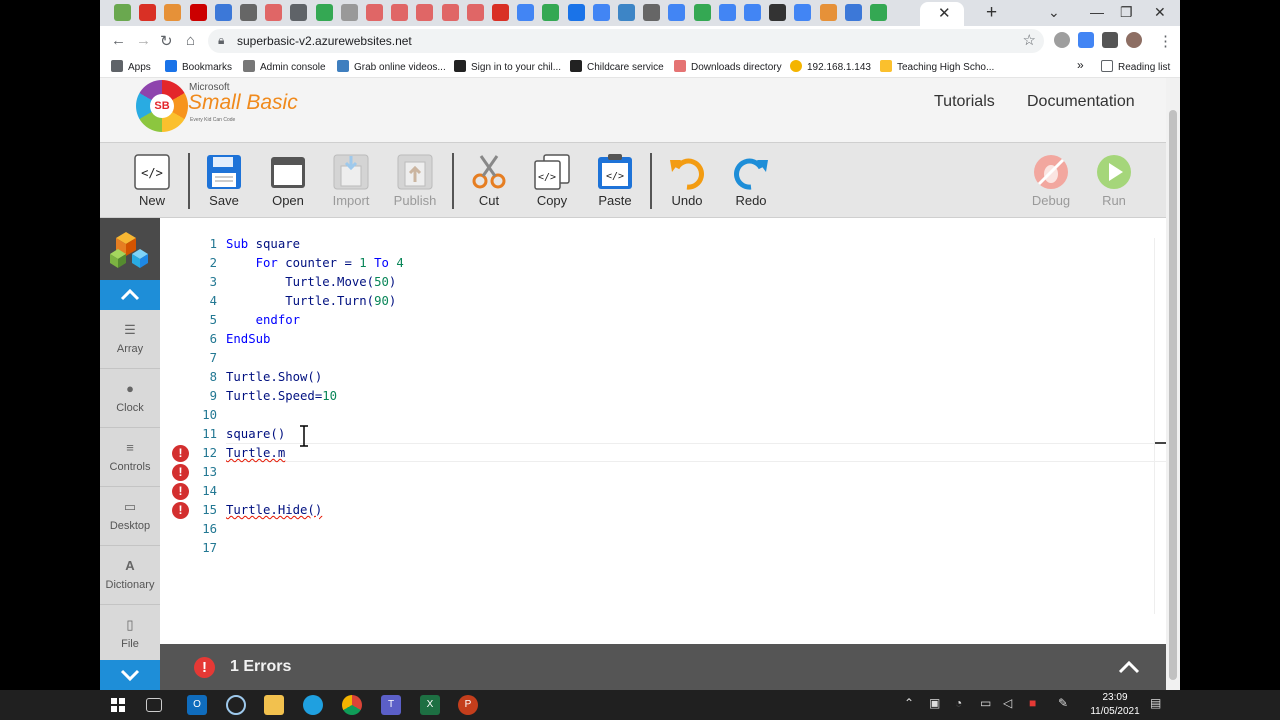  Describe the element at coordinates (255, 453) in the screenshot. I see `code-text: Turtle.m` at that location.